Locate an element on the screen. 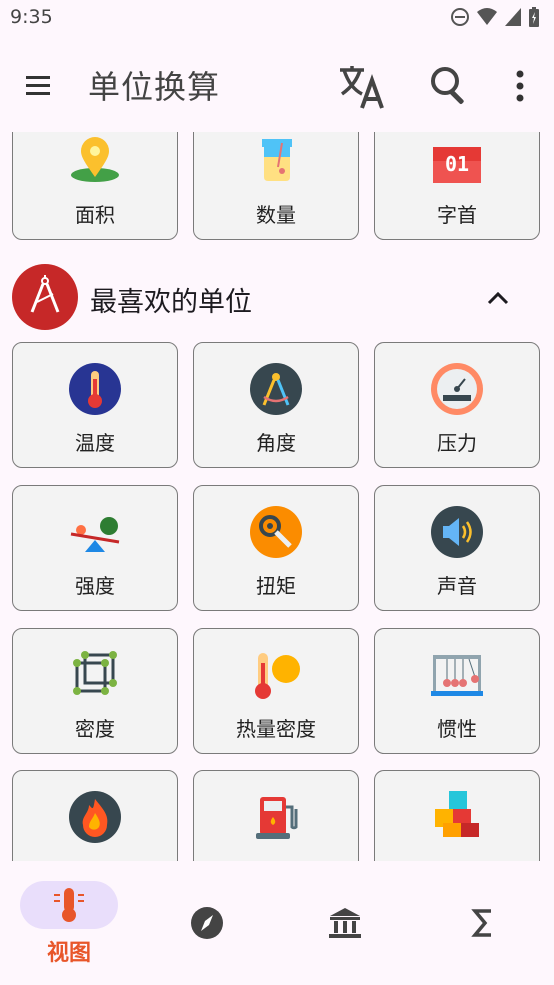 This screenshot has height=985, width=554. compass-drawing-icon is located at coordinates (45, 297).